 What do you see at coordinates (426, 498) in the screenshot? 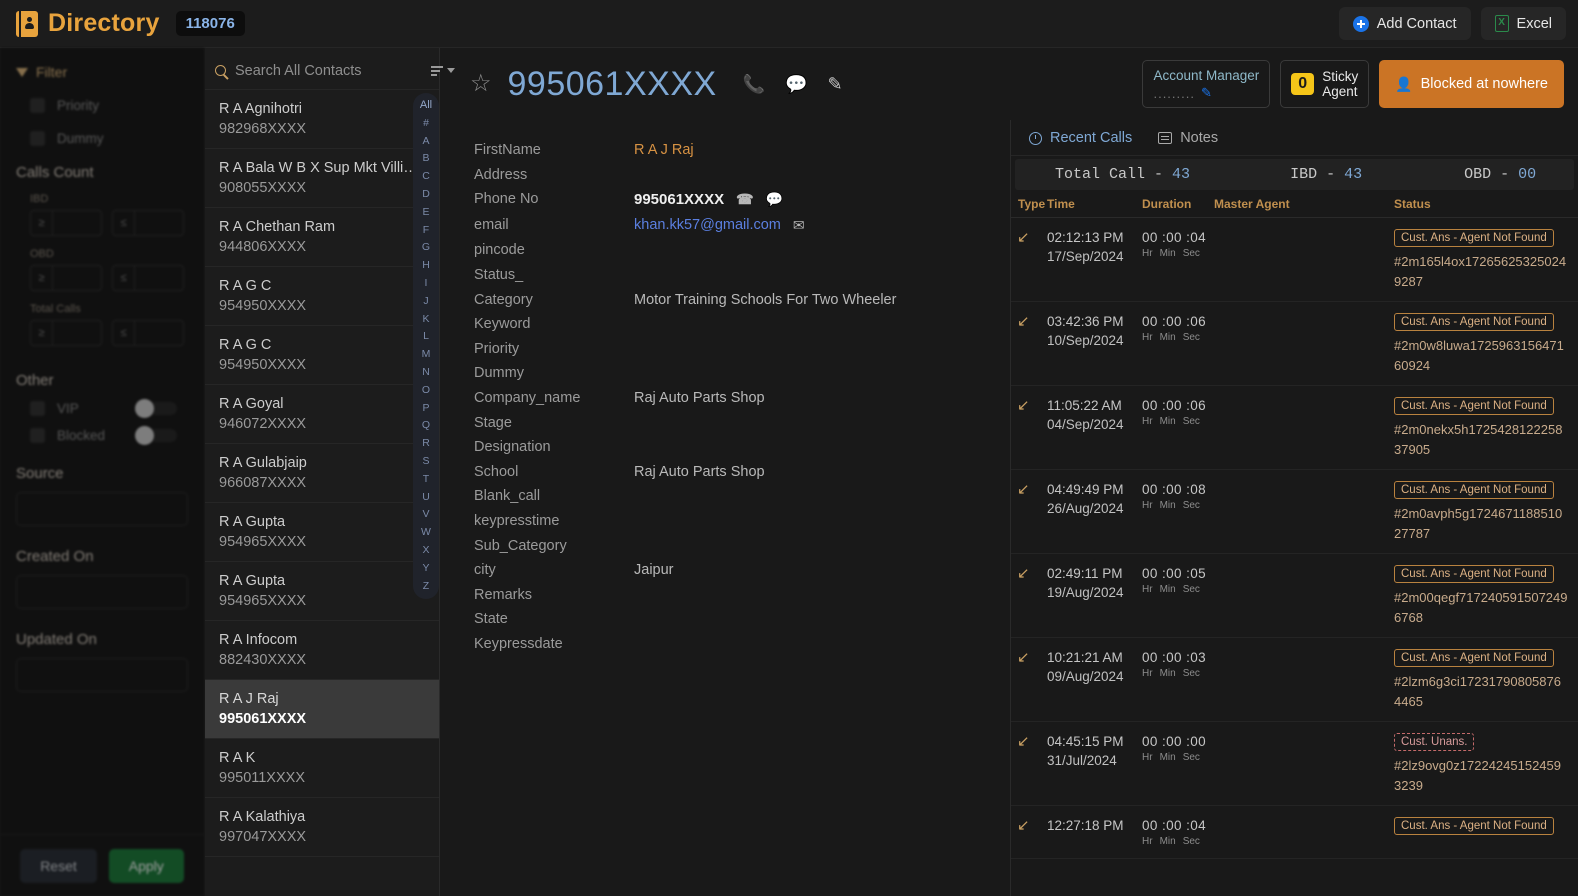
I see `alphabet-index-item: U` at bounding box center [426, 498].